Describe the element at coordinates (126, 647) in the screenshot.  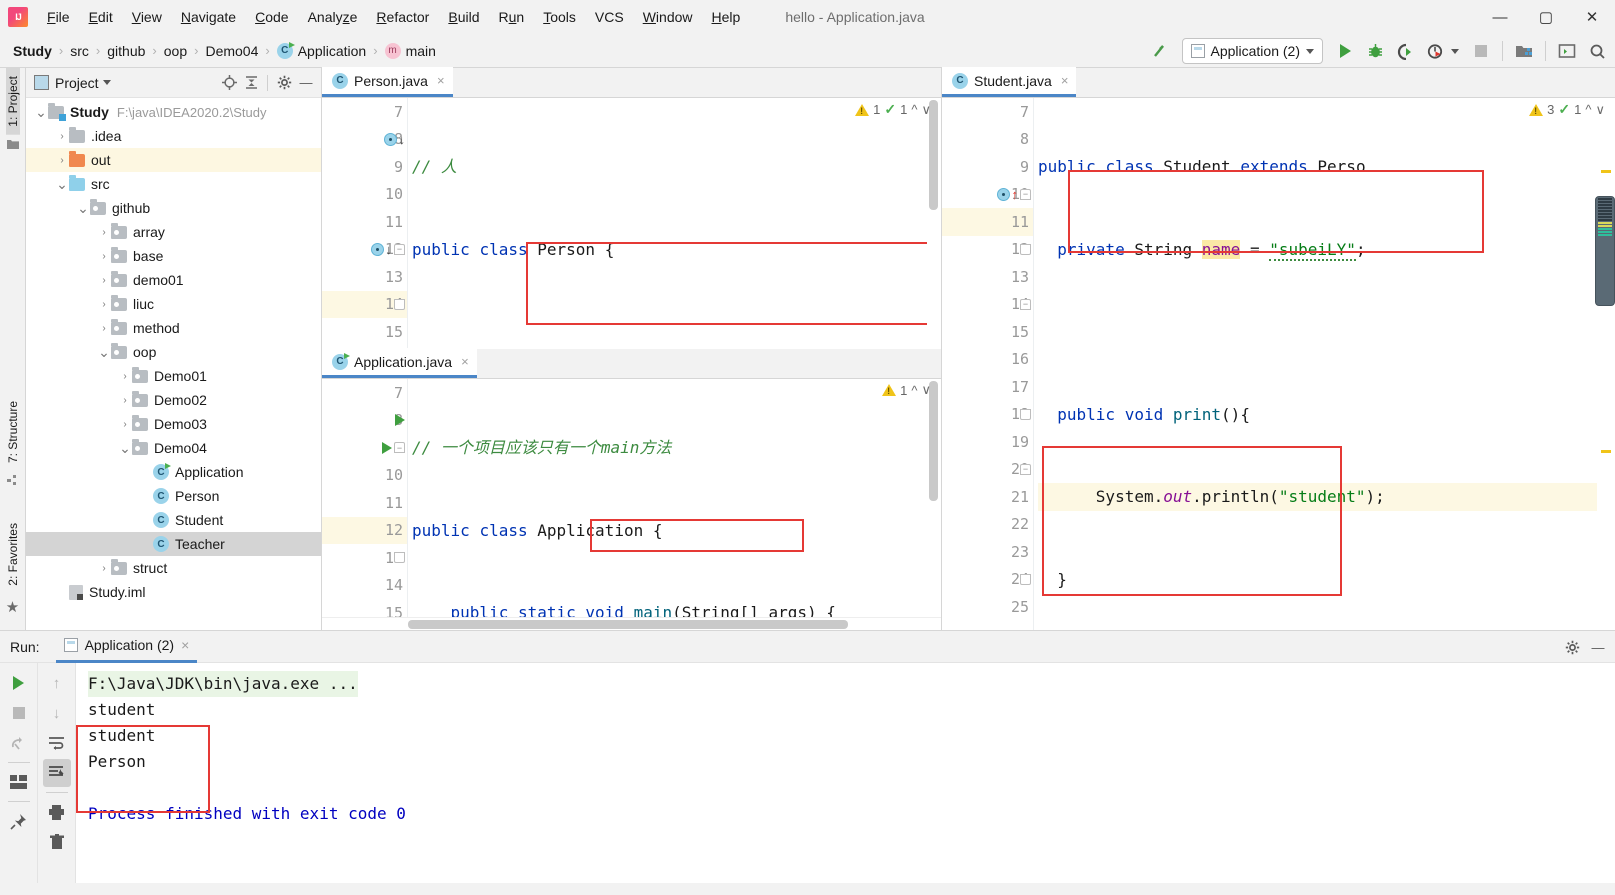
I see `run-tab-application: Application (2) ×` at that location.